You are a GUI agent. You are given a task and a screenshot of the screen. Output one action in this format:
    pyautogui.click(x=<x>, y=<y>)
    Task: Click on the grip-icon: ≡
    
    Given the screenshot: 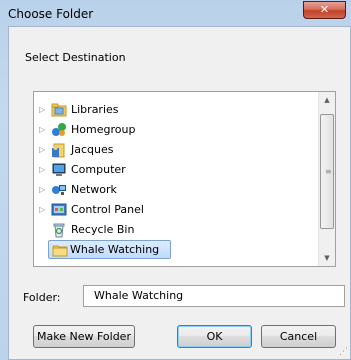 What is the action you would take?
    pyautogui.click(x=328, y=171)
    